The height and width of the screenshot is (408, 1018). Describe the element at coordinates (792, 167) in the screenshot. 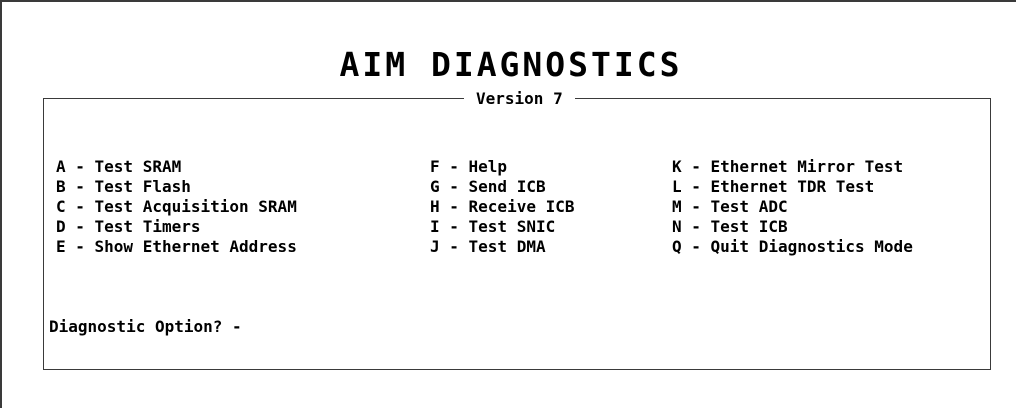

I see `menu-option-k: K - Ethernet Mirror Test` at that location.